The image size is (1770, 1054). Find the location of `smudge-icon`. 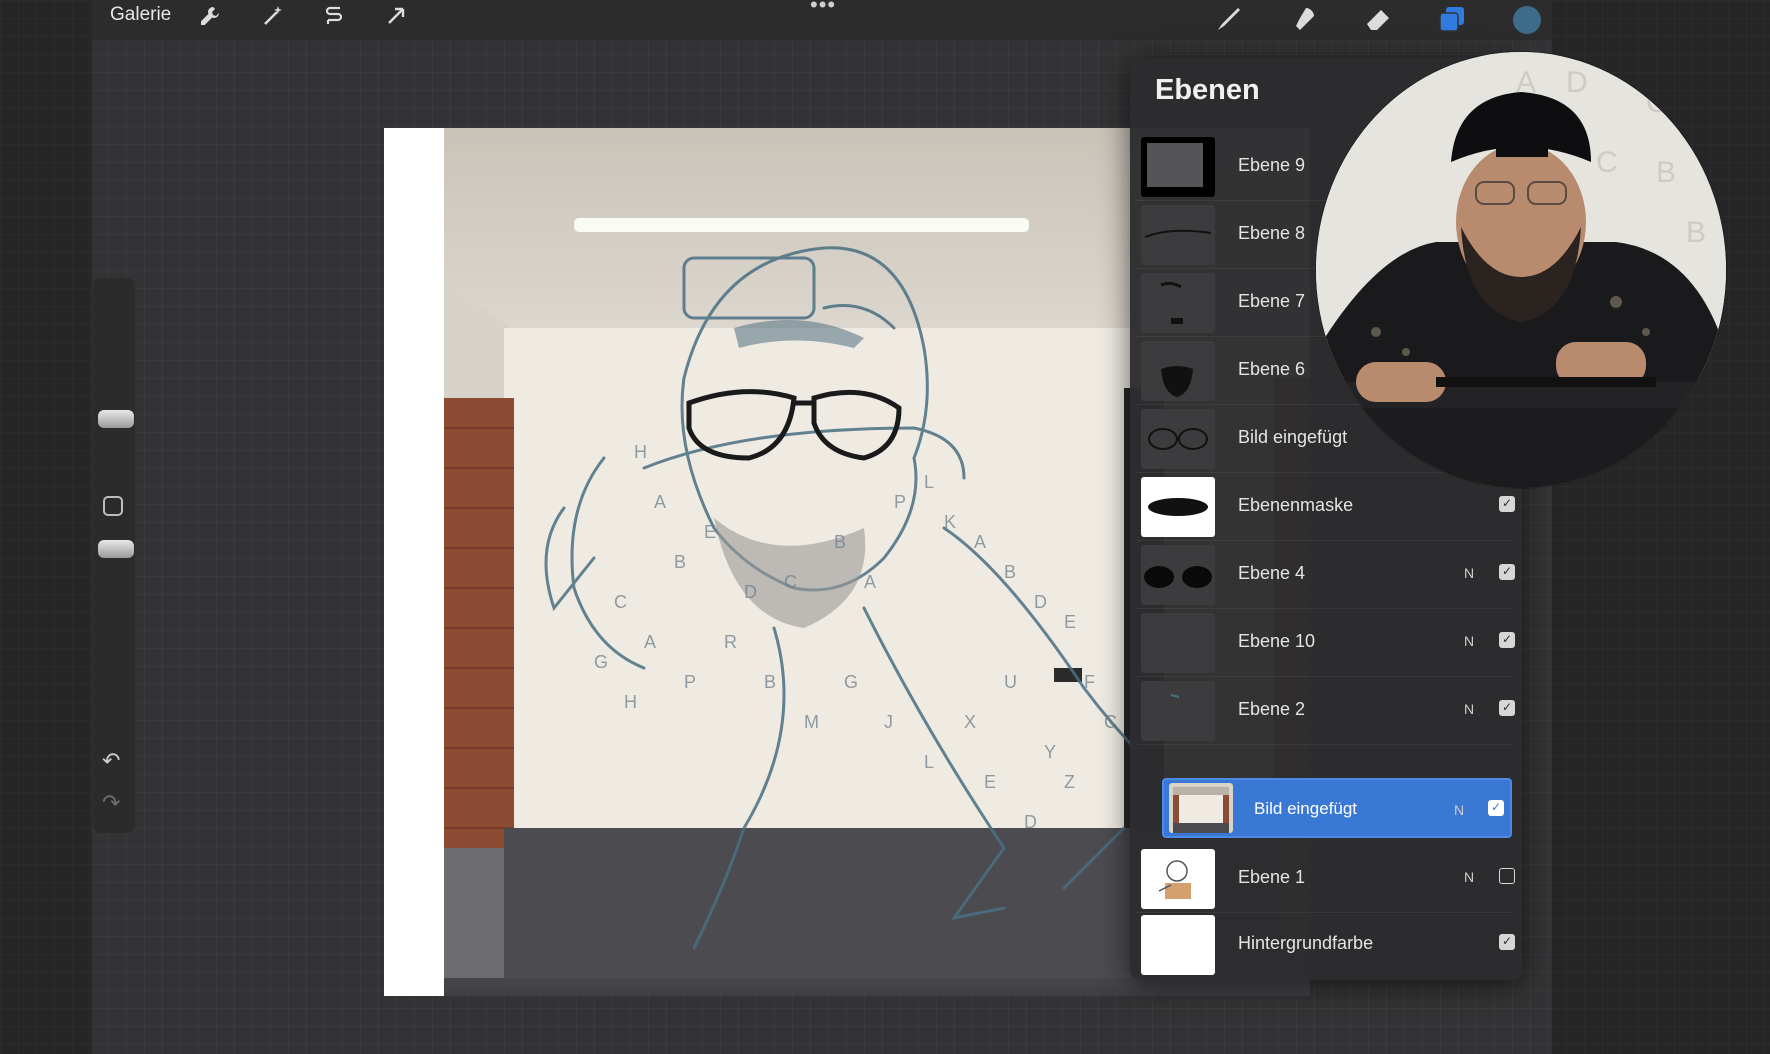

smudge-icon is located at coordinates (1302, 18).